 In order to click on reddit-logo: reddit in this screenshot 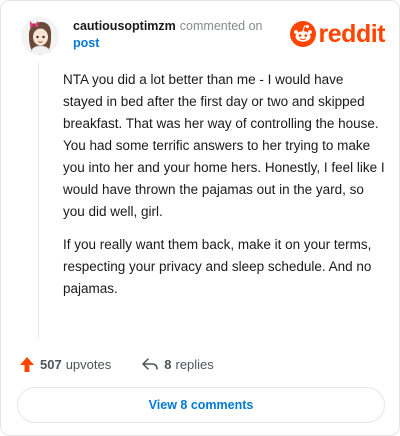, I will do `click(337, 33)`.